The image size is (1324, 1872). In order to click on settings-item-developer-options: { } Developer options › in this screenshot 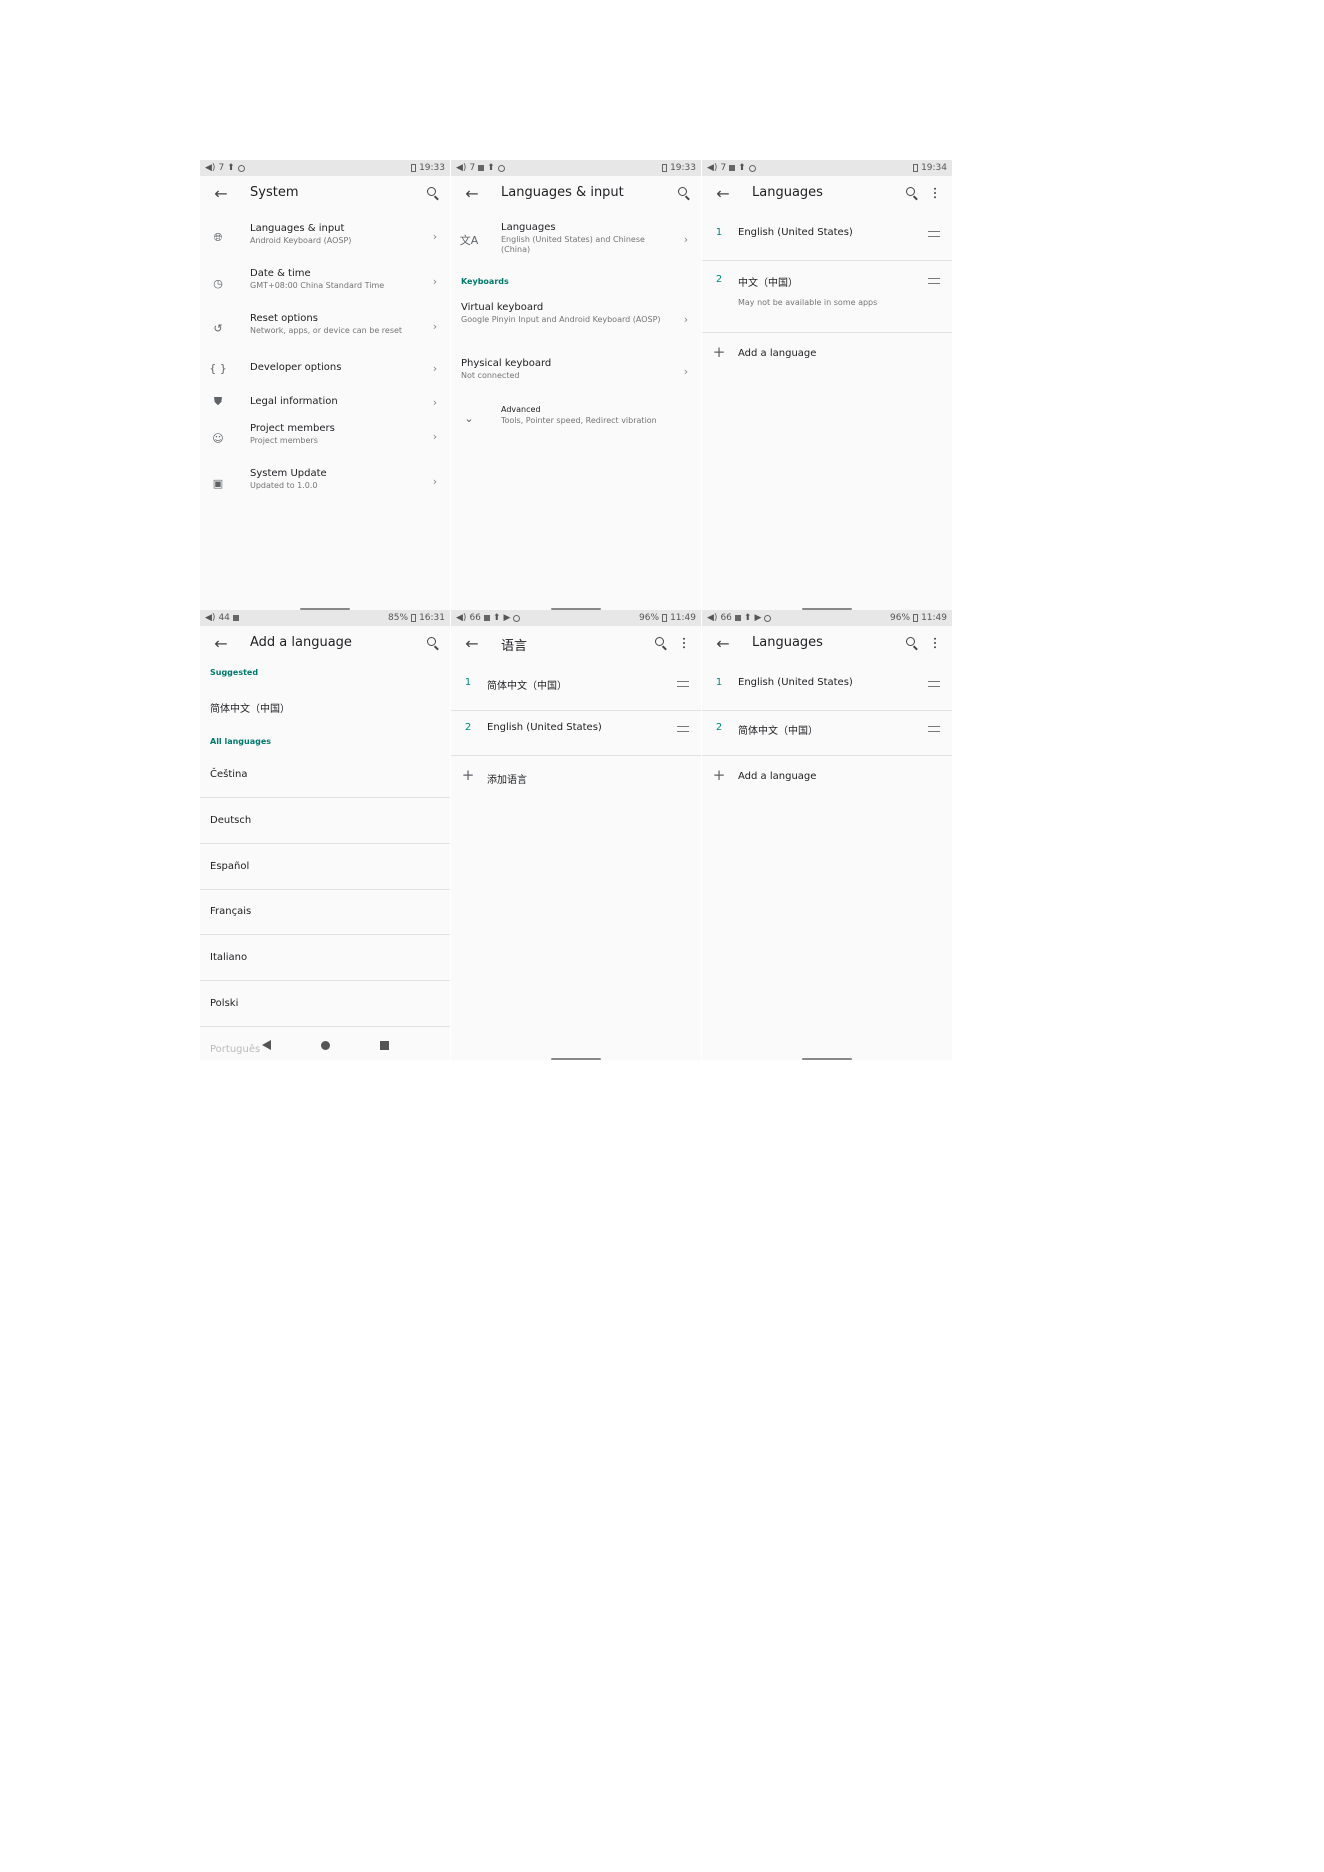, I will do `click(325, 368)`.